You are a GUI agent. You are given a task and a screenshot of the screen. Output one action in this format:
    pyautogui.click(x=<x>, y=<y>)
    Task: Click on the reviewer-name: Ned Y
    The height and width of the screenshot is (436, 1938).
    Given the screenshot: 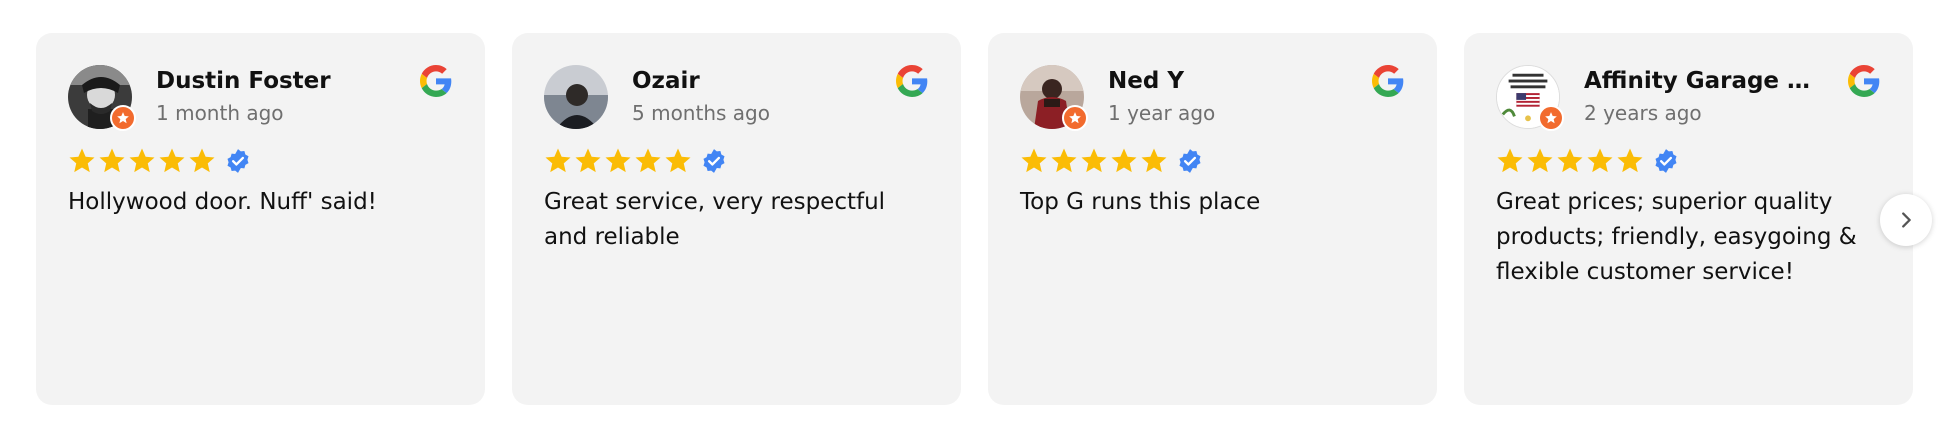 What is the action you would take?
    pyautogui.click(x=1225, y=81)
    